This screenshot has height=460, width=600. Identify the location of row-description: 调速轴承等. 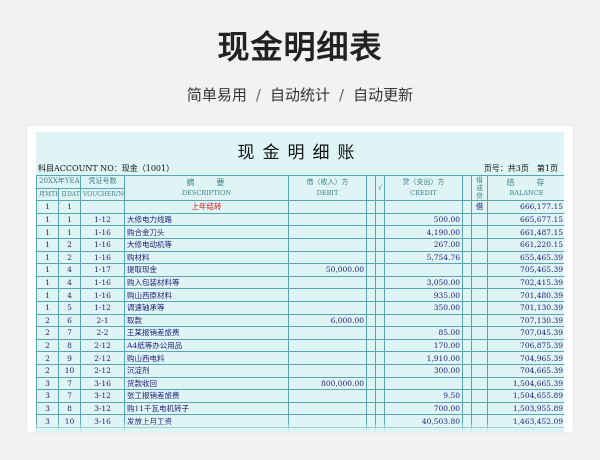
(206, 307).